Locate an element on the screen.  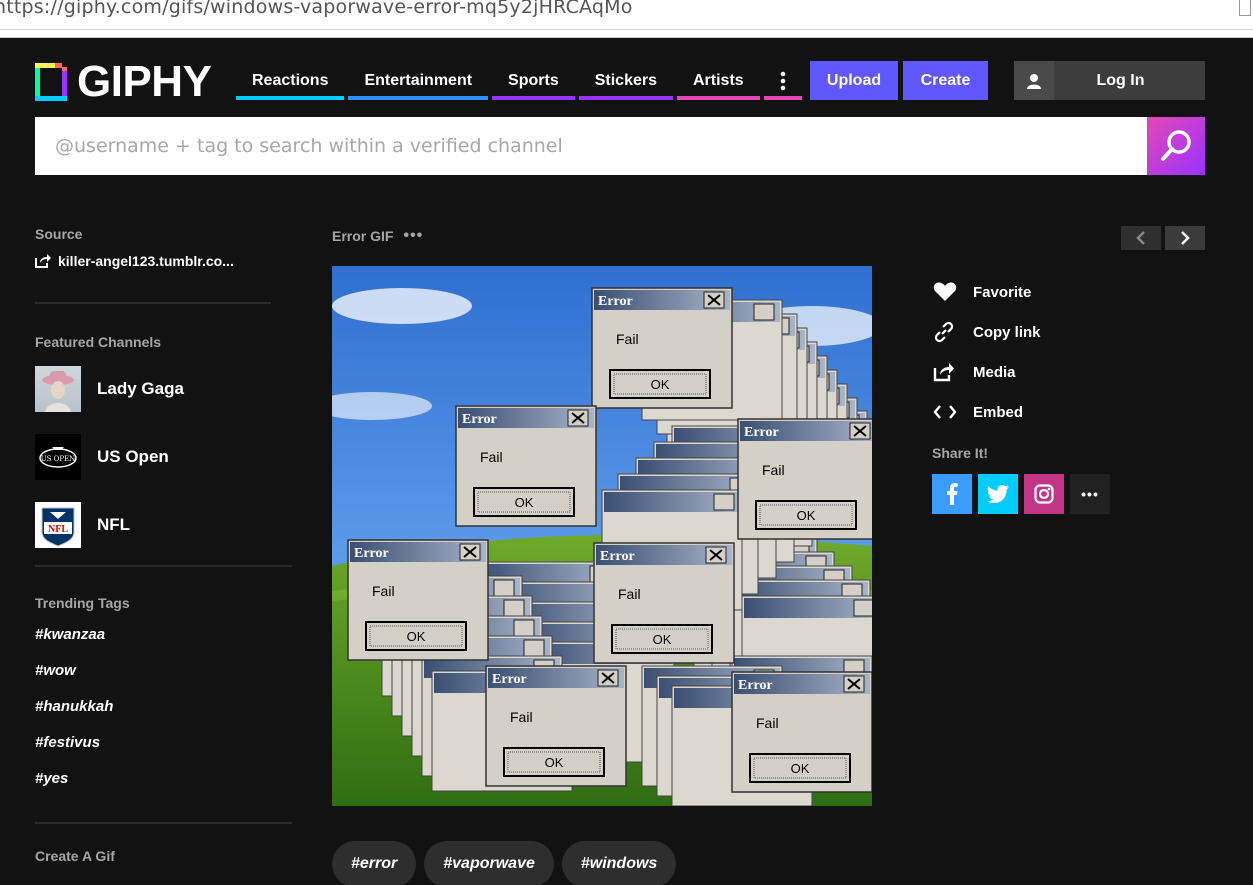
gif-title: Error GIF ••• is located at coordinates (377, 236).